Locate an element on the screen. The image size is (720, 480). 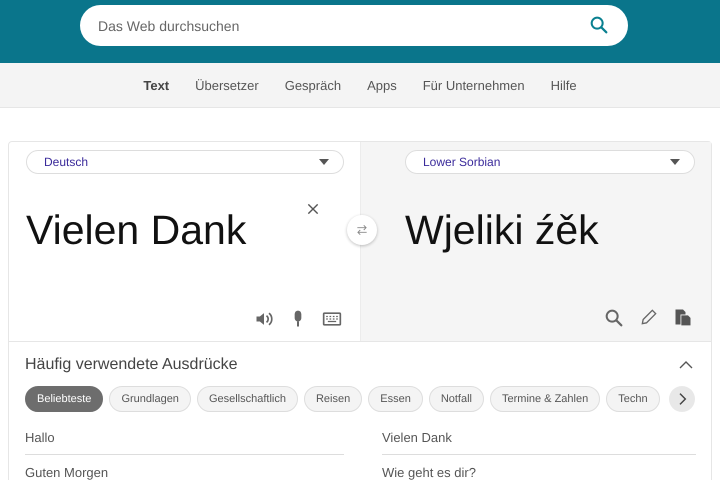
section-title: Häufig verwendete Ausdrücke is located at coordinates (131, 365).